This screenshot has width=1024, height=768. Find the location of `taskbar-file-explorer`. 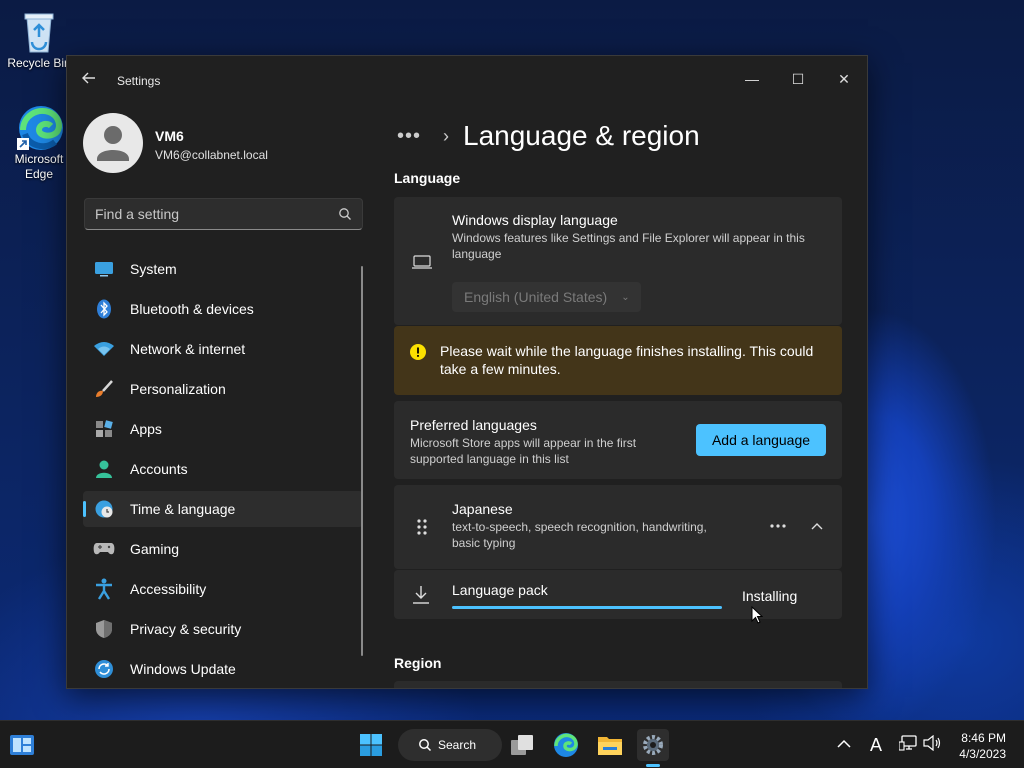

taskbar-file-explorer is located at coordinates (610, 745).